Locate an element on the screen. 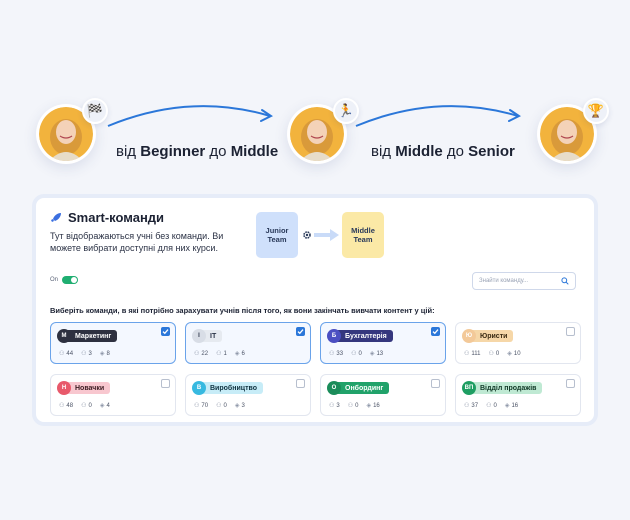 The height and width of the screenshot is (520, 630). avatar-beginner: 🏁 is located at coordinates (72, 131).